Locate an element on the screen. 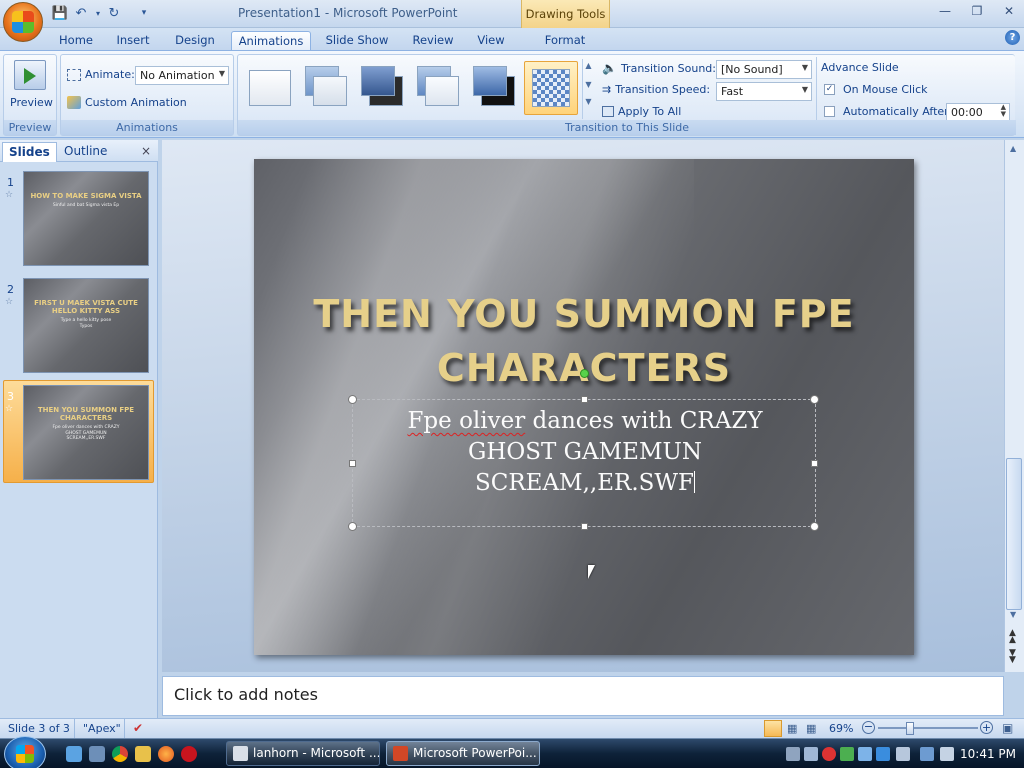 The height and width of the screenshot is (768, 1024). network-tray-icon is located at coordinates (793, 754).